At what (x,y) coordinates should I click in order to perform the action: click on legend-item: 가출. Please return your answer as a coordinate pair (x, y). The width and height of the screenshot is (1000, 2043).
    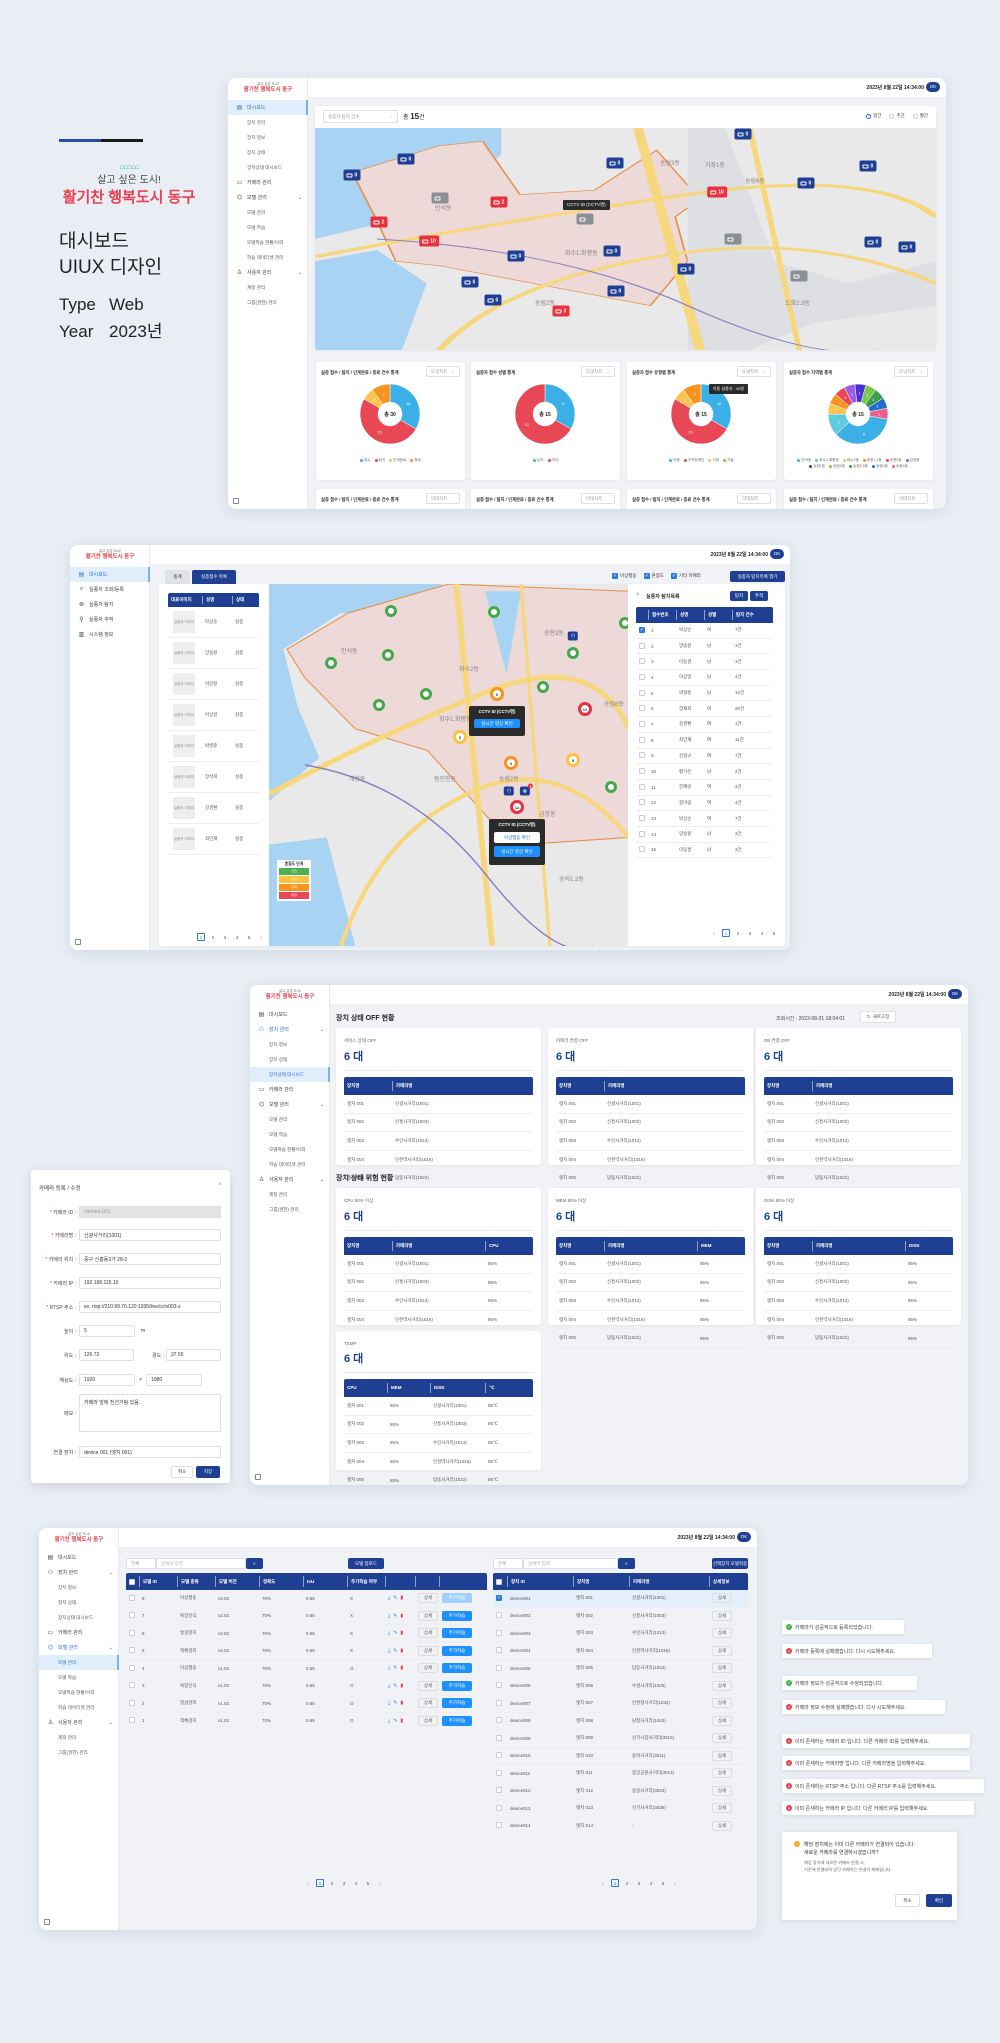
    Looking at the image, I should click on (728, 460).